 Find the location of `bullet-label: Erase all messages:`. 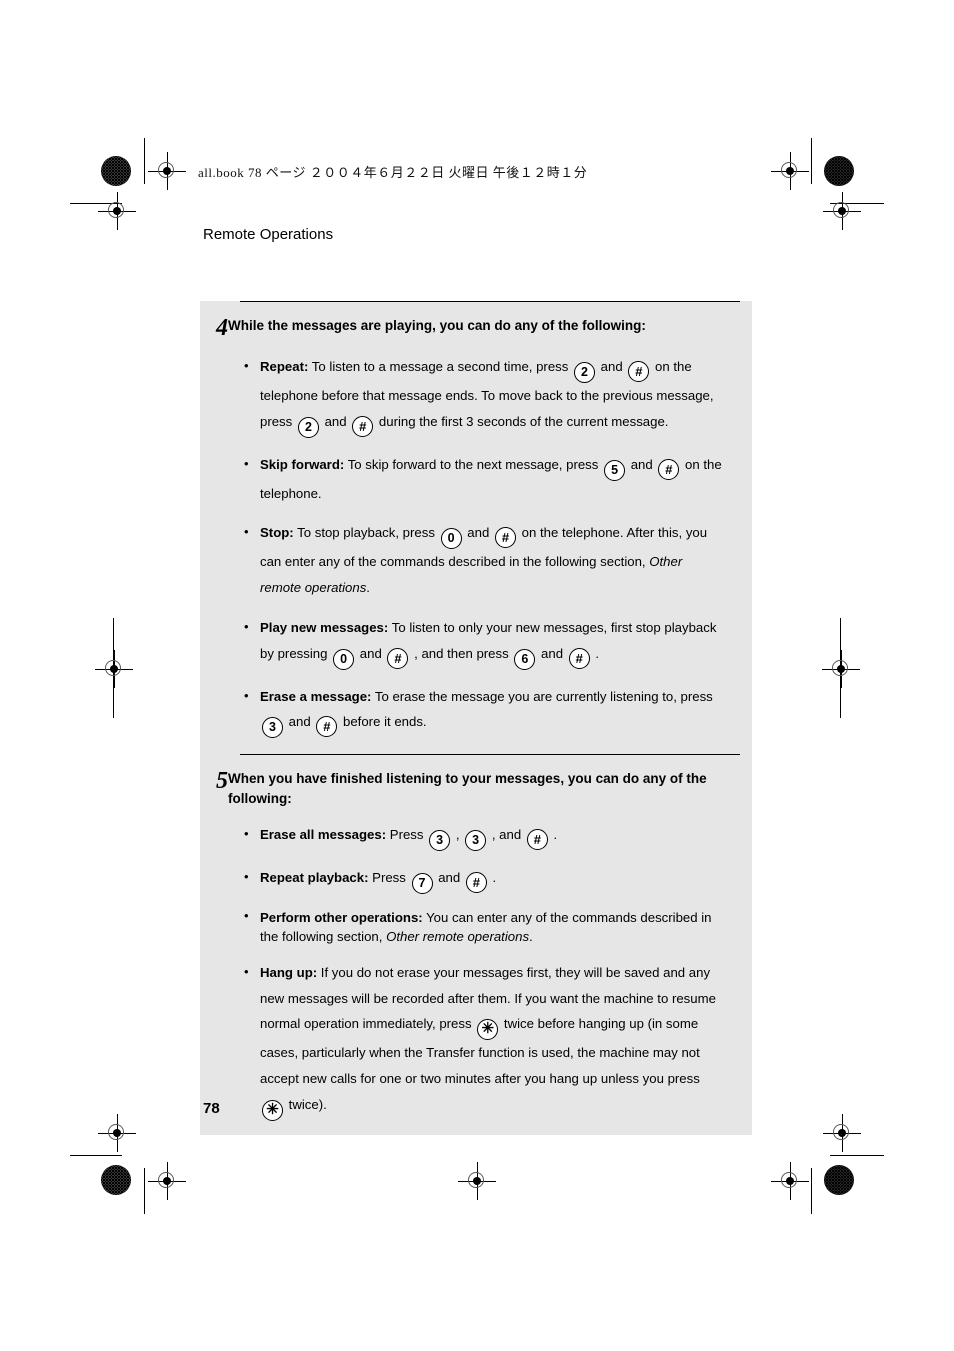

bullet-label: Erase all messages: is located at coordinates (323, 834).